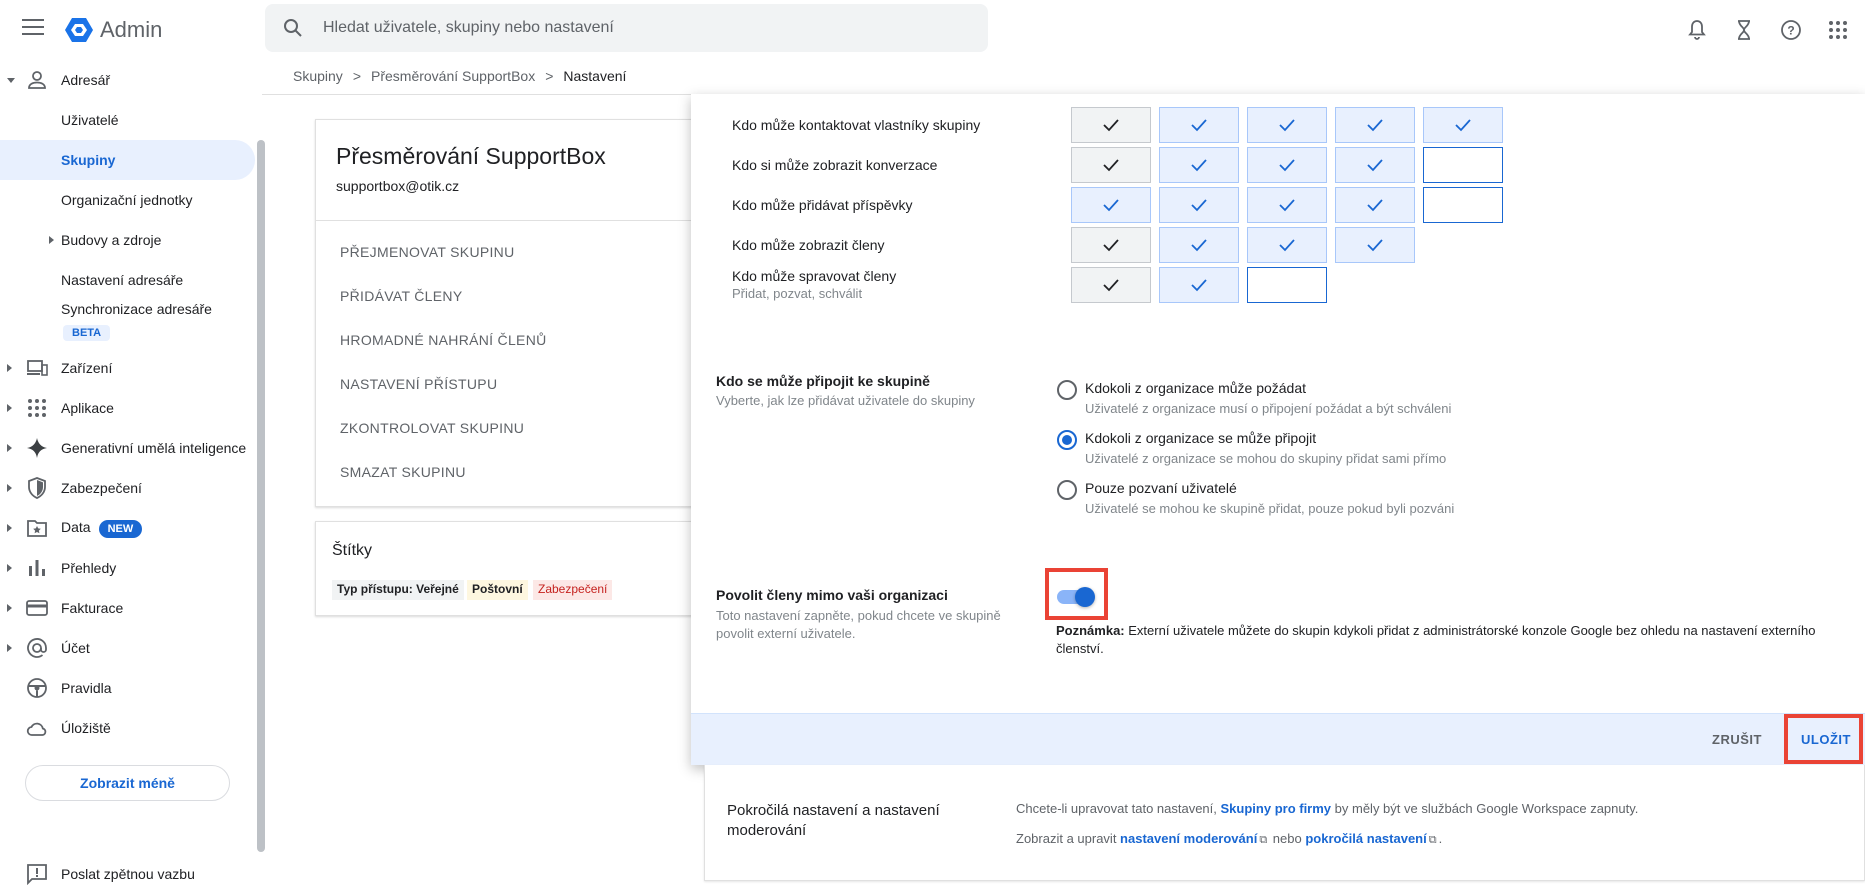 This screenshot has height=894, width=1865. I want to click on advanced-text: ., so click(1440, 838).